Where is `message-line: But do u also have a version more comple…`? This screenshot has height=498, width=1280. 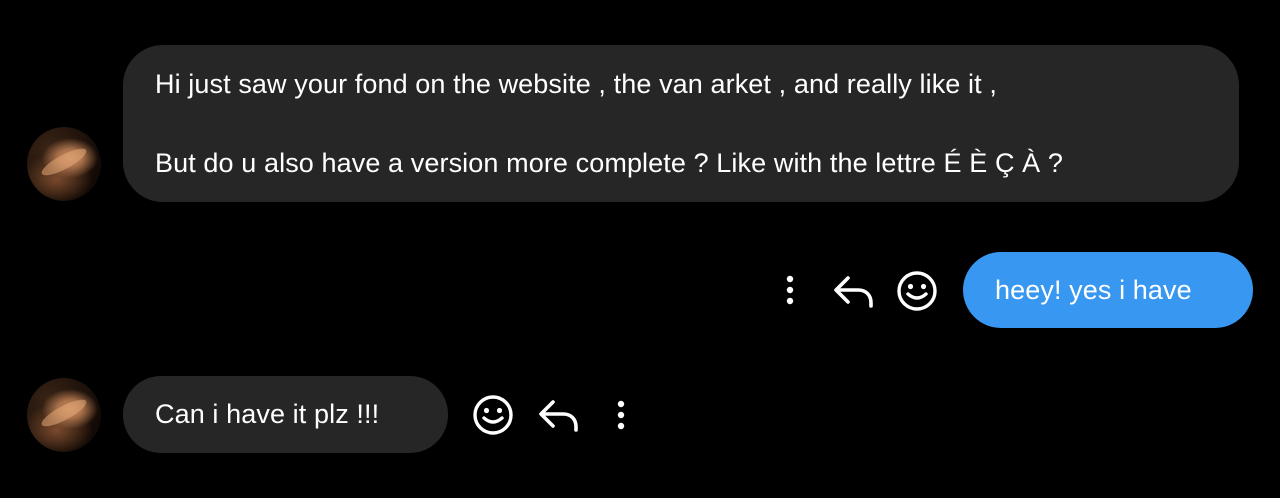 message-line: But do u also have a version more comple… is located at coordinates (609, 163).